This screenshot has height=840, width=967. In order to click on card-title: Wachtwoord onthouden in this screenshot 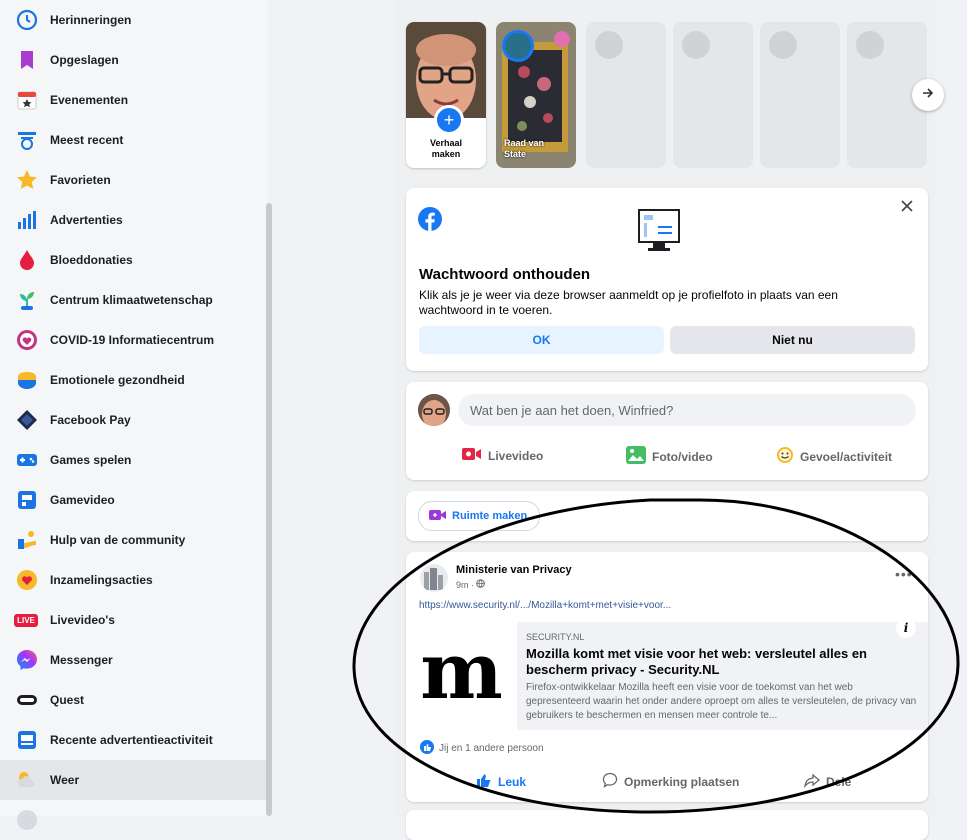, I will do `click(505, 274)`.